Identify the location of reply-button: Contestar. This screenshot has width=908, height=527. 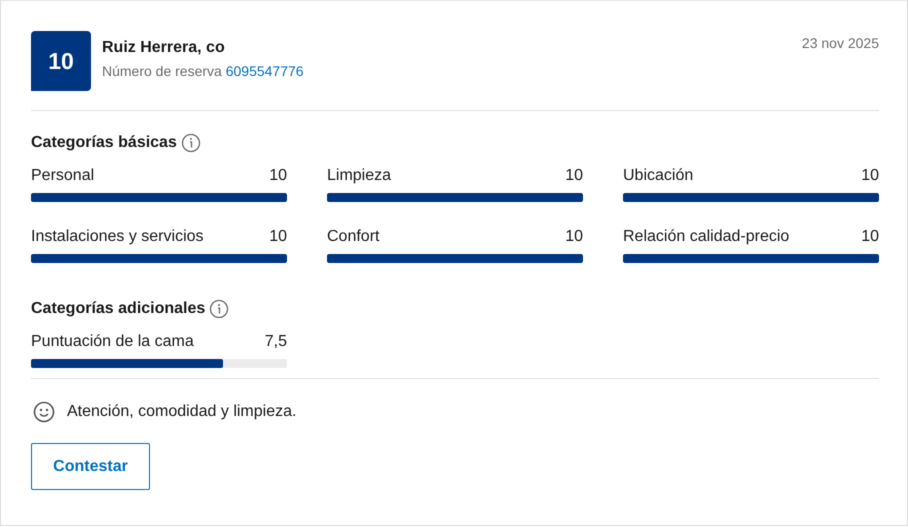
(90, 466).